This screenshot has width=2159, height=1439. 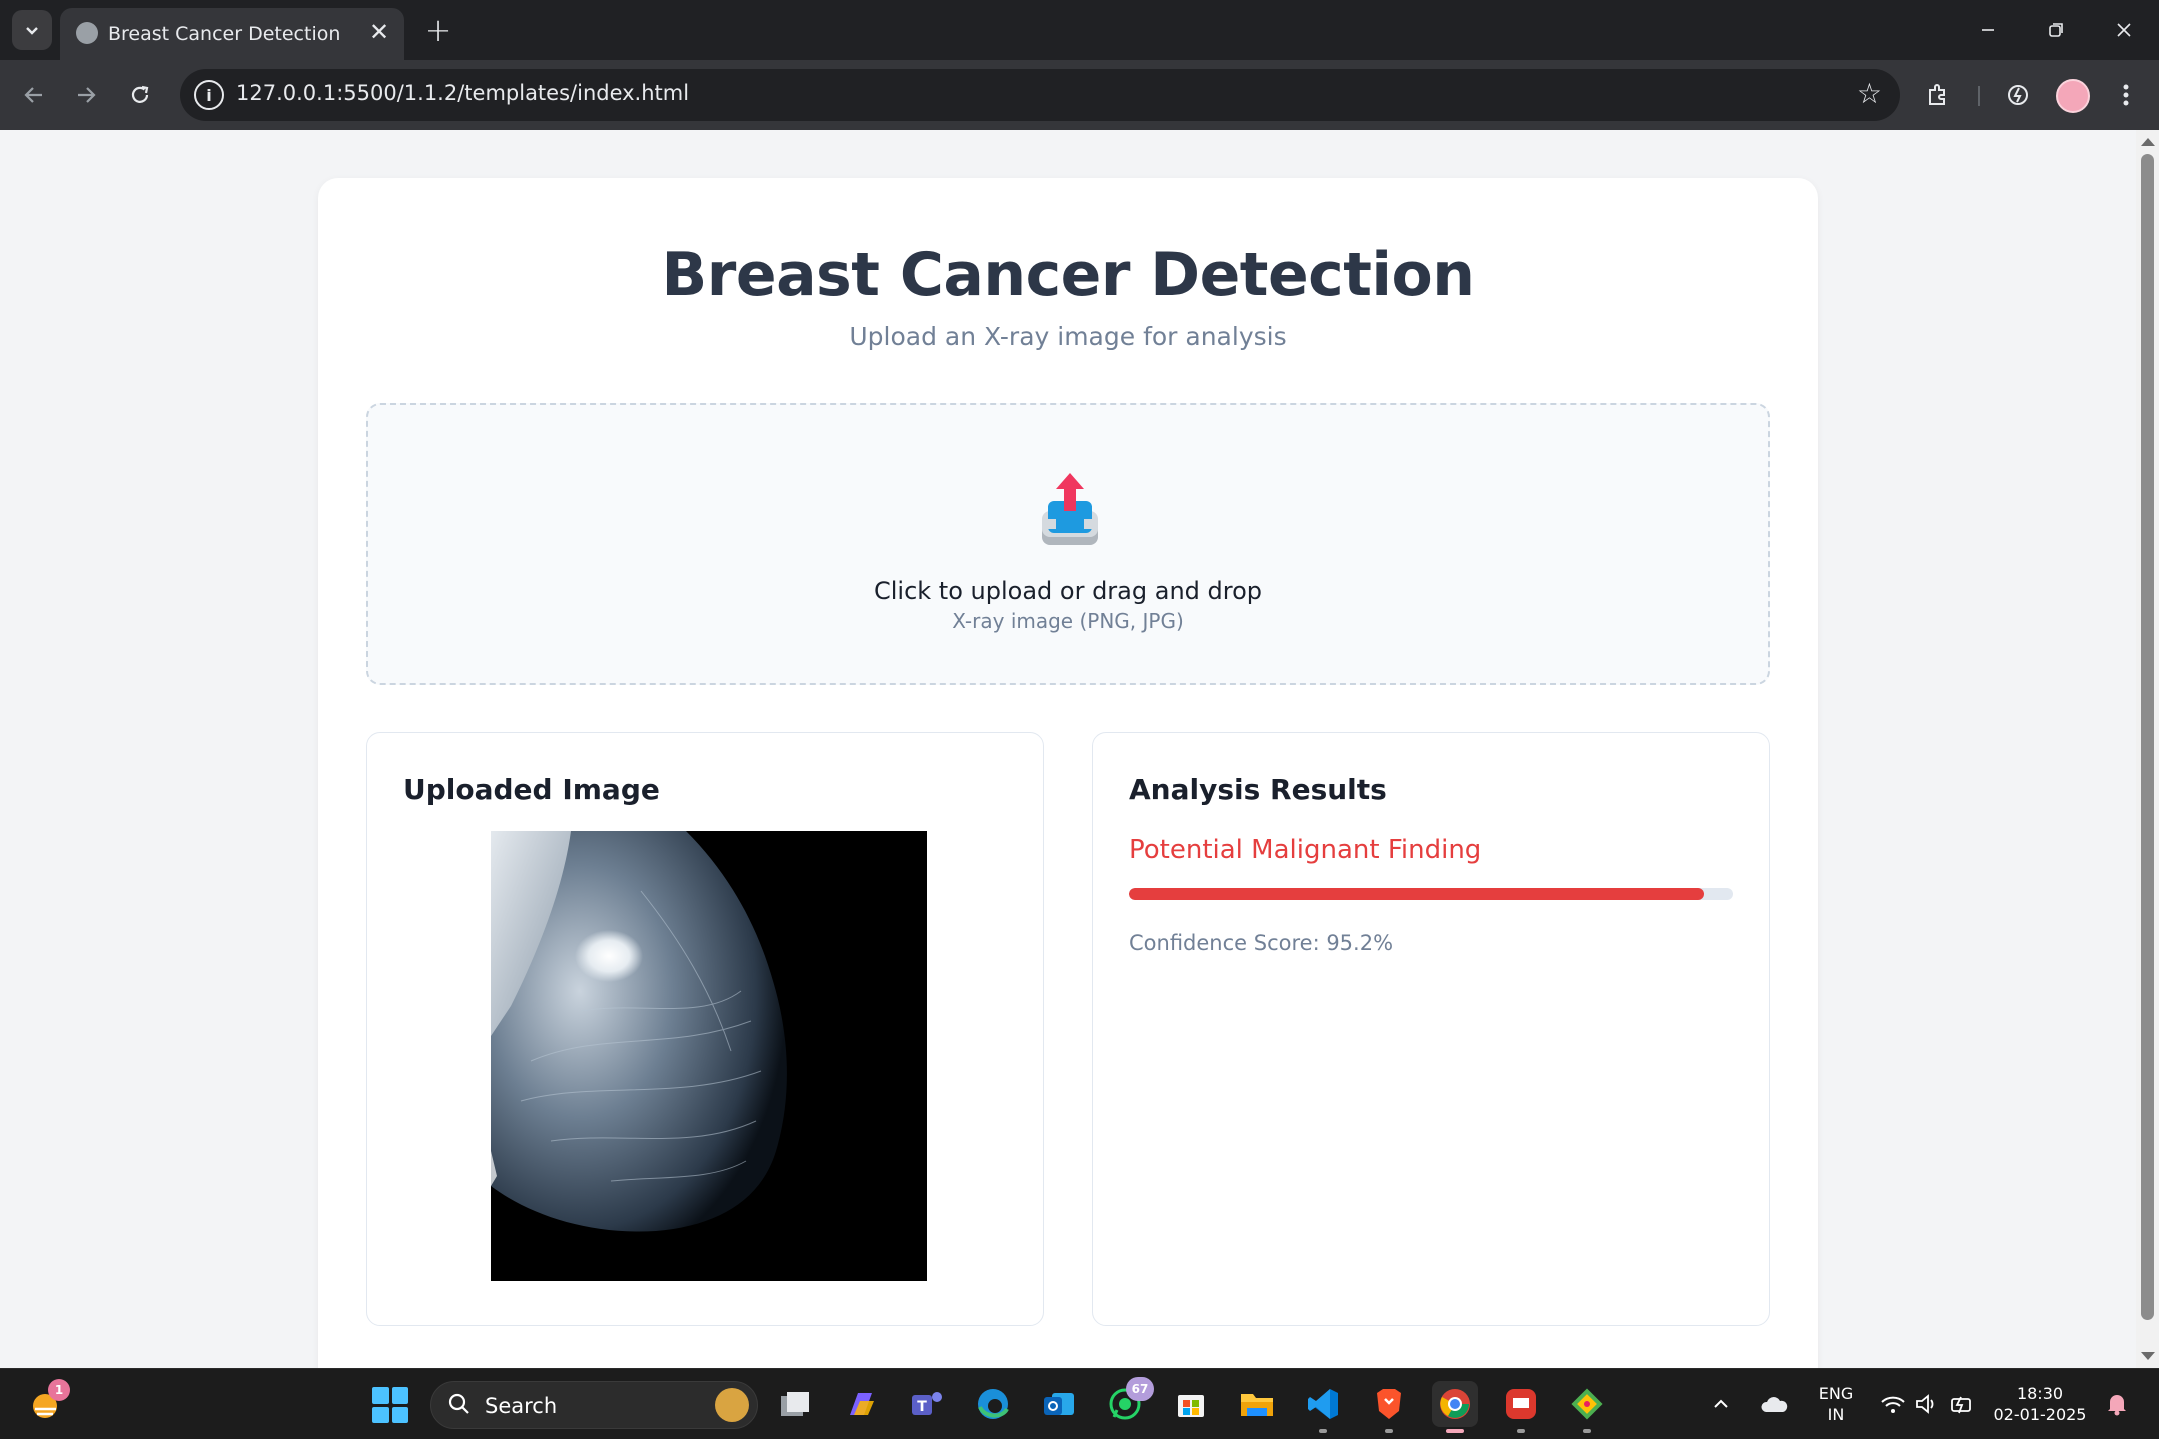 I want to click on forward-button, so click(x=86, y=95).